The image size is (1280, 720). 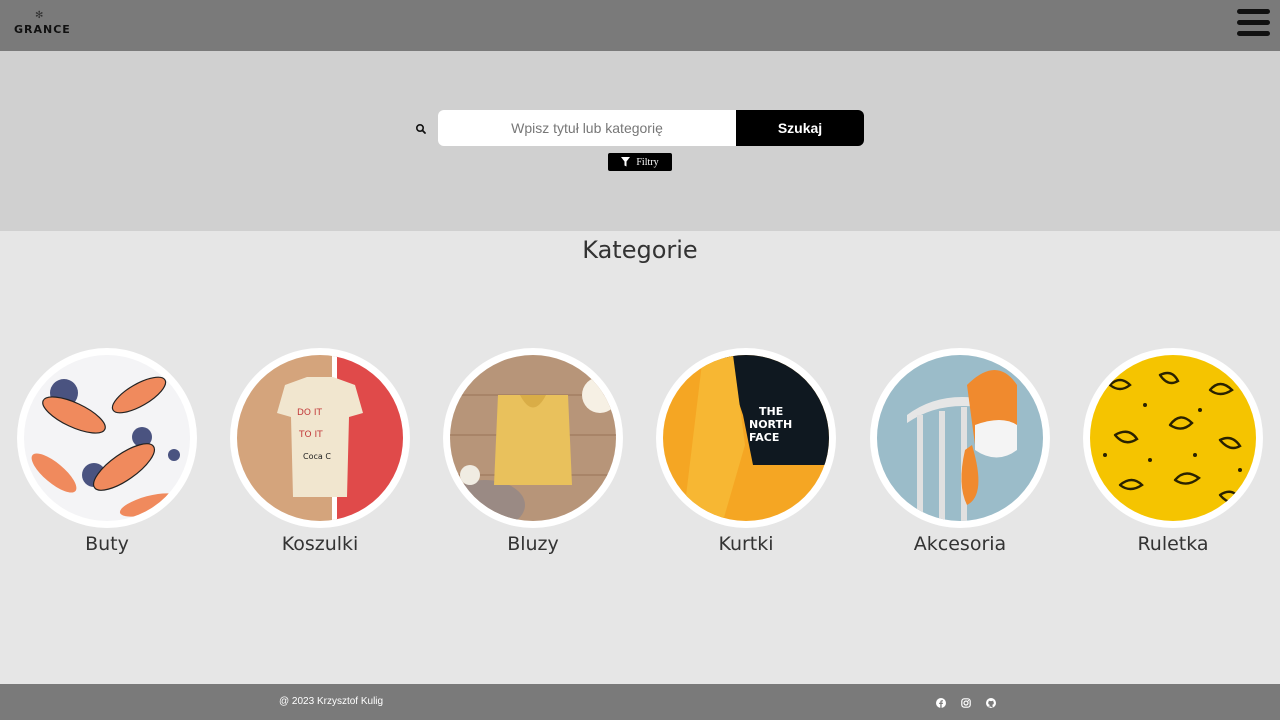 I want to click on instagram-icon, so click(x=966, y=703).